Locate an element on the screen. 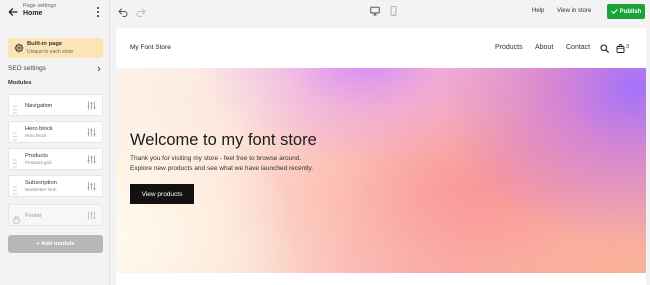 The image size is (650, 285). module-name: Navigation is located at coordinates (39, 105).